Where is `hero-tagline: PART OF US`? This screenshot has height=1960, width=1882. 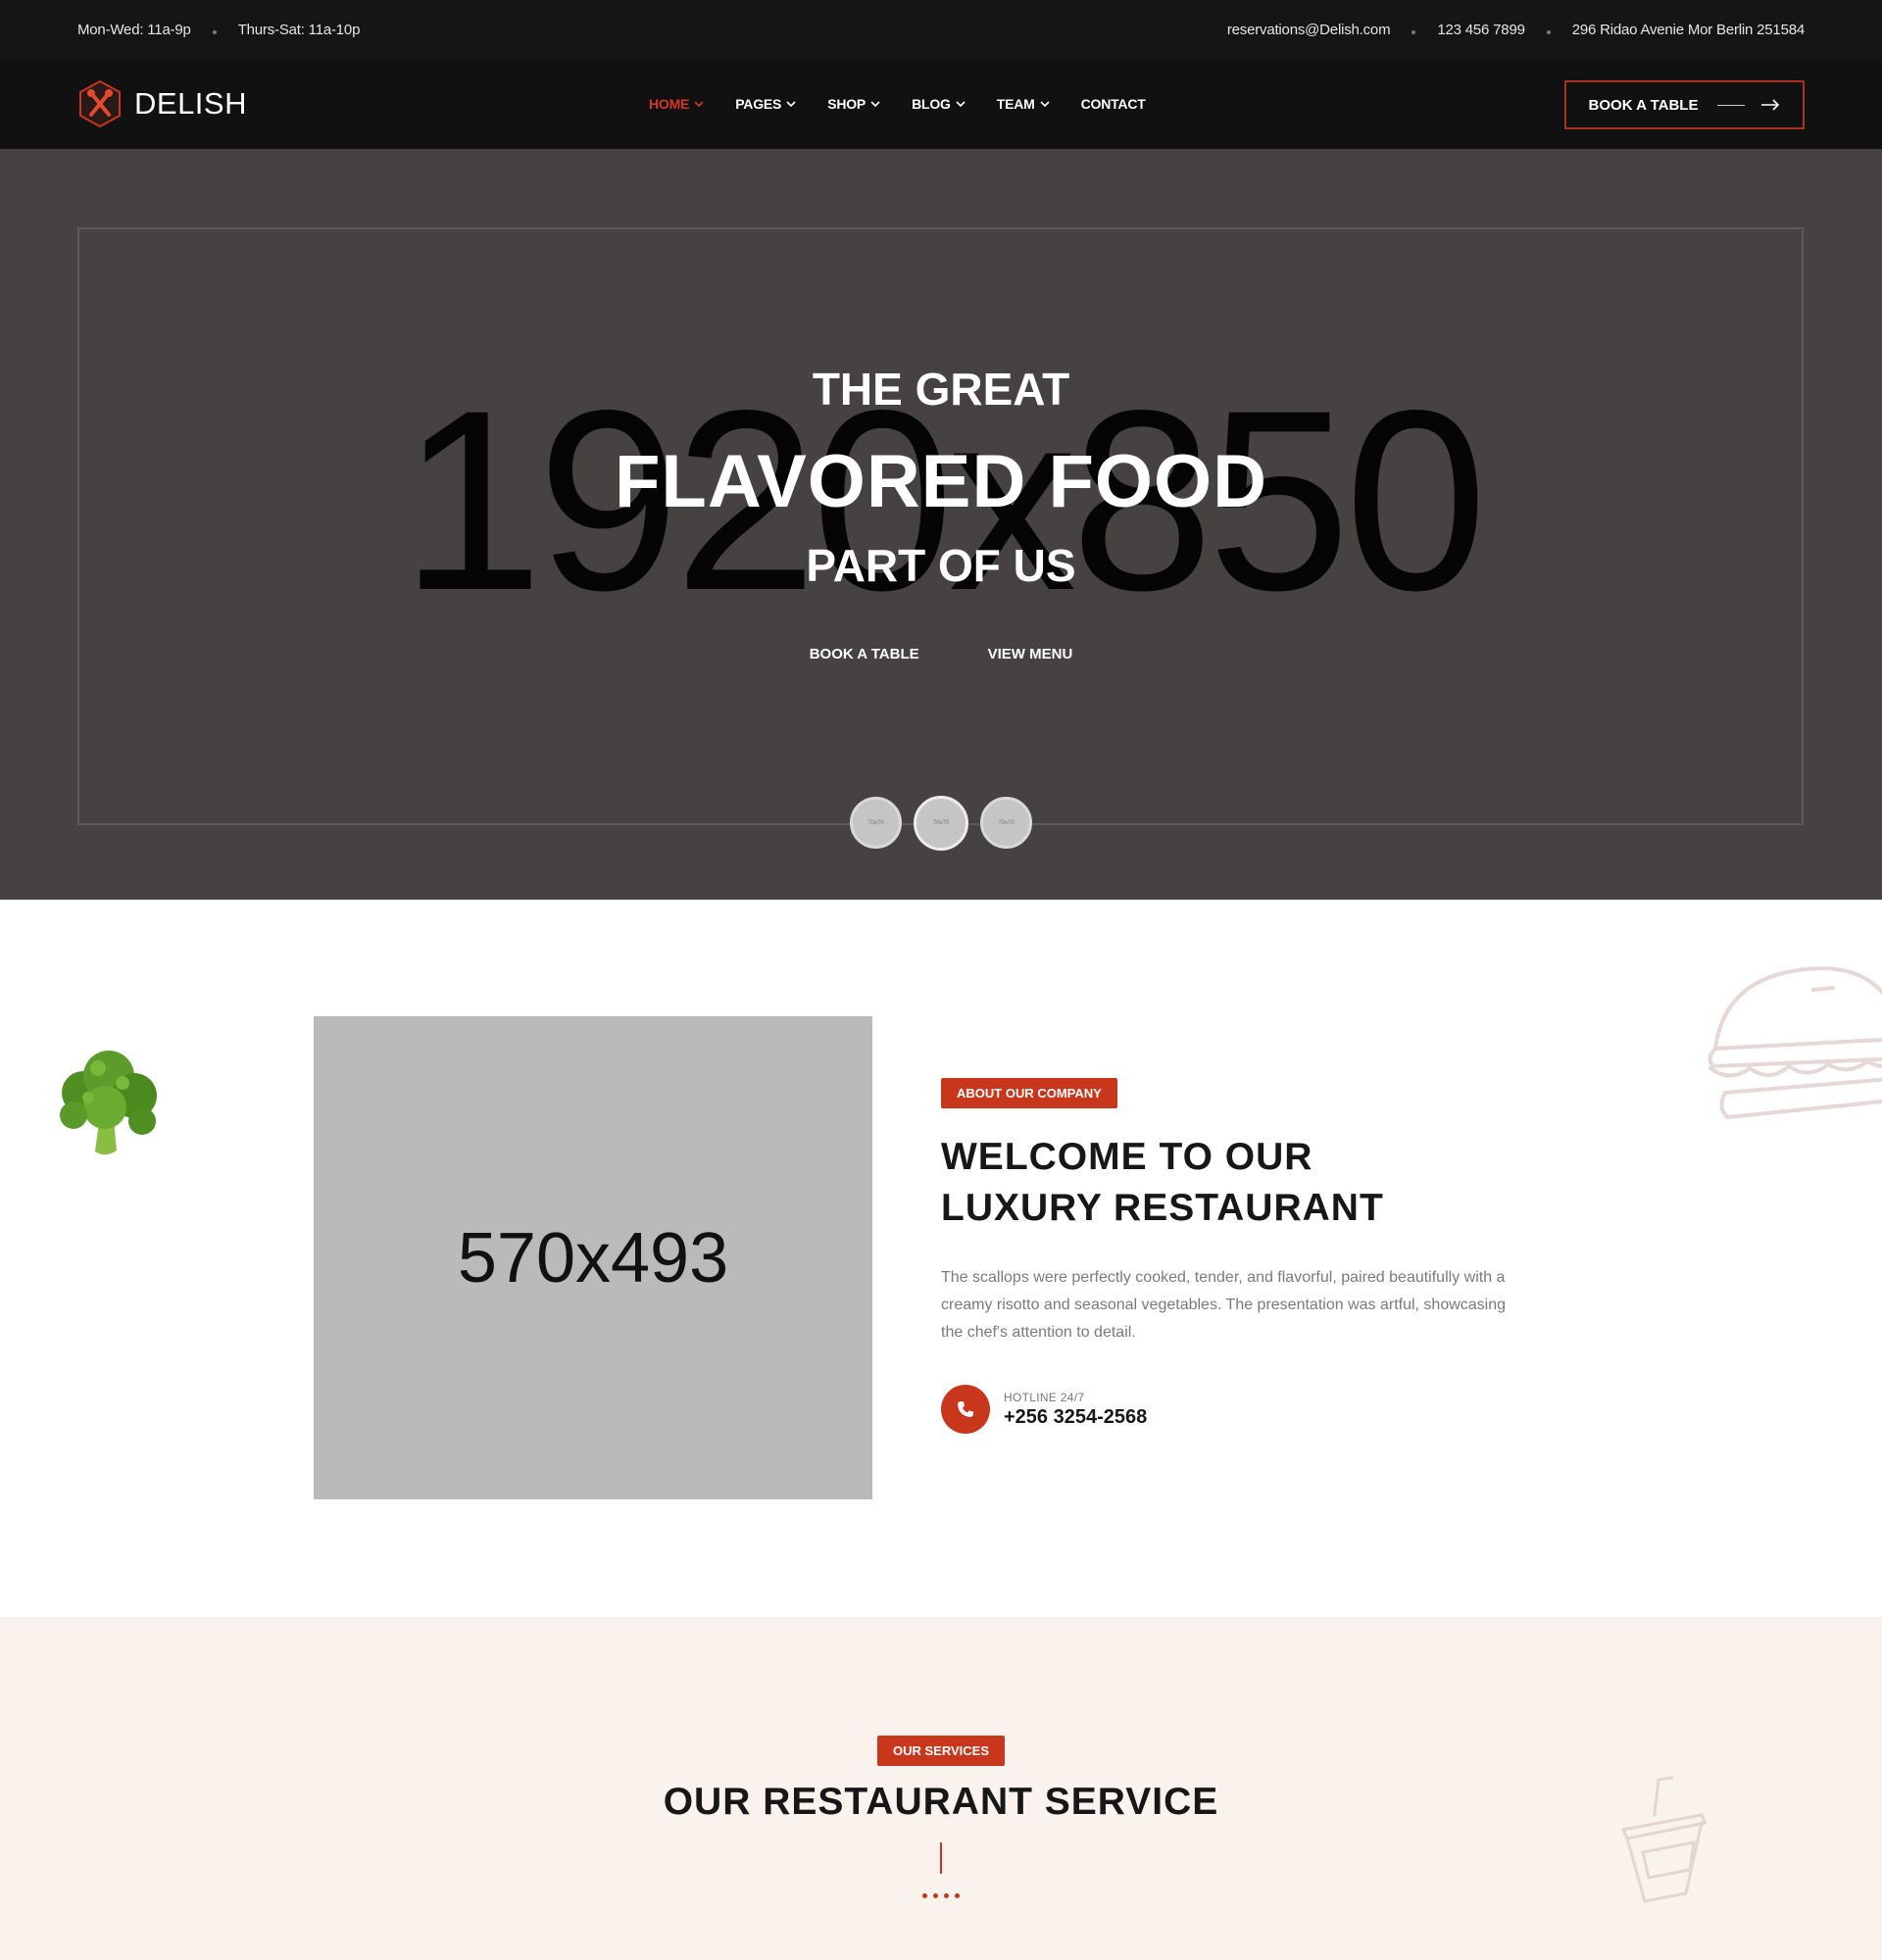 hero-tagline: PART OF US is located at coordinates (941, 565).